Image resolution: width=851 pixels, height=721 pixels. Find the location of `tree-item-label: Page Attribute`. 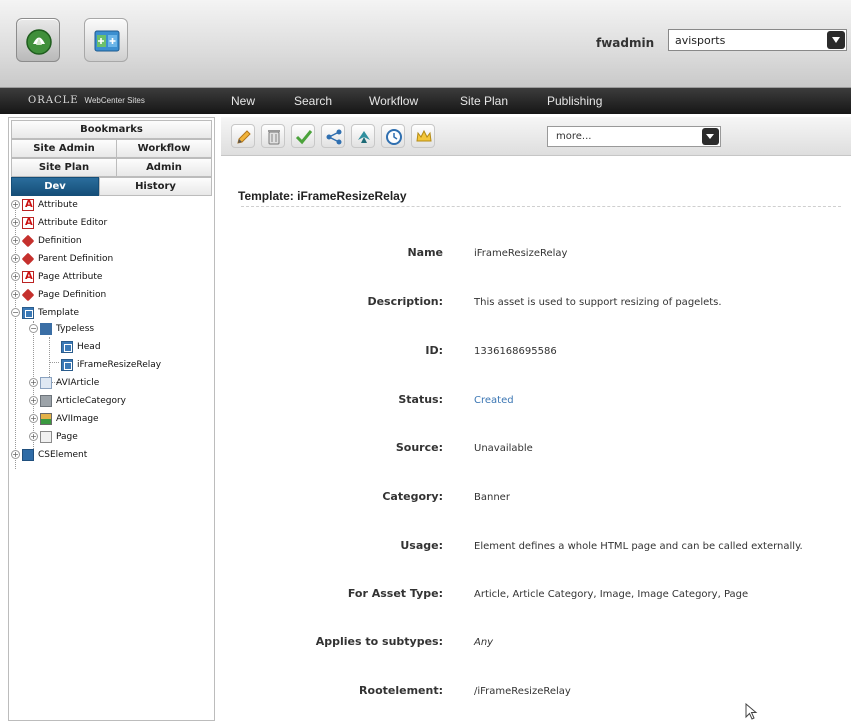

tree-item-label: Page Attribute is located at coordinates (70, 277).